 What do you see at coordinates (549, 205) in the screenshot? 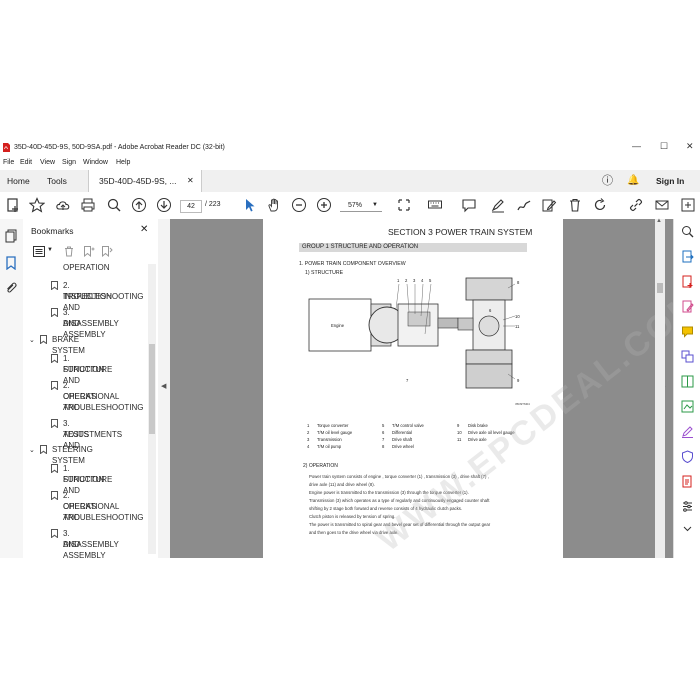
I see `fill-sign-icon` at bounding box center [549, 205].